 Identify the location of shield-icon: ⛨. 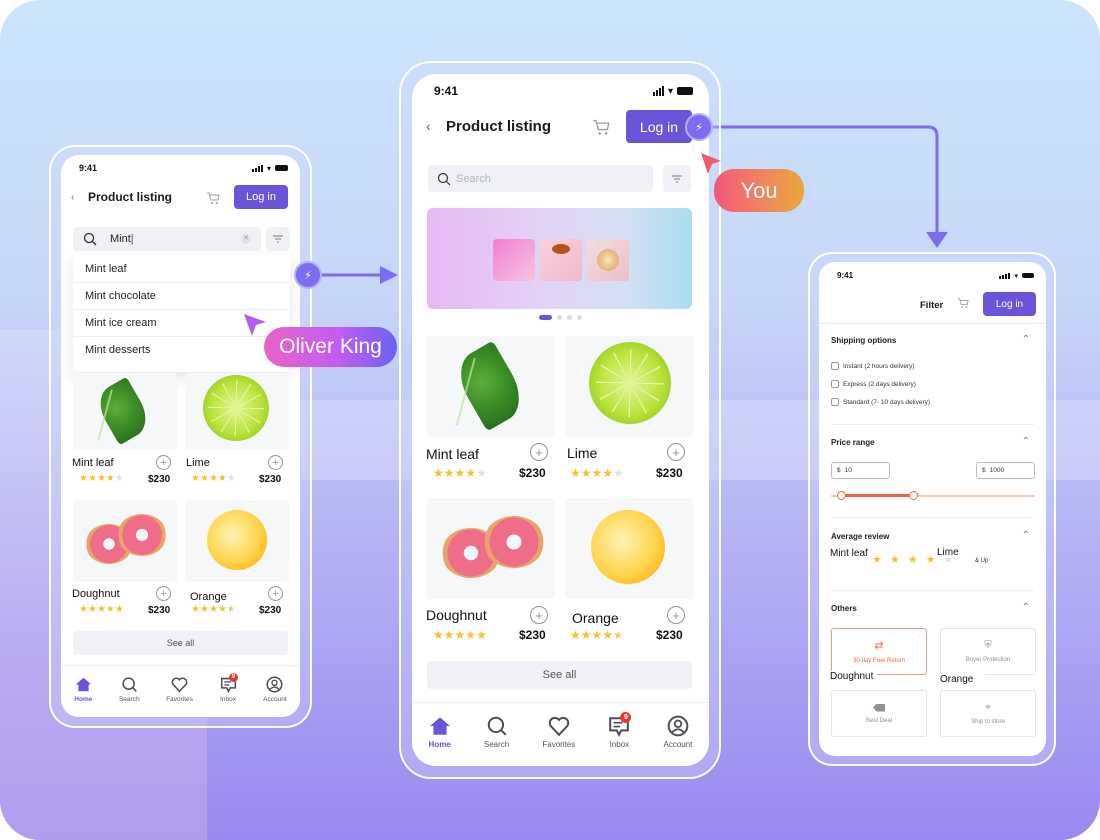
(988, 645).